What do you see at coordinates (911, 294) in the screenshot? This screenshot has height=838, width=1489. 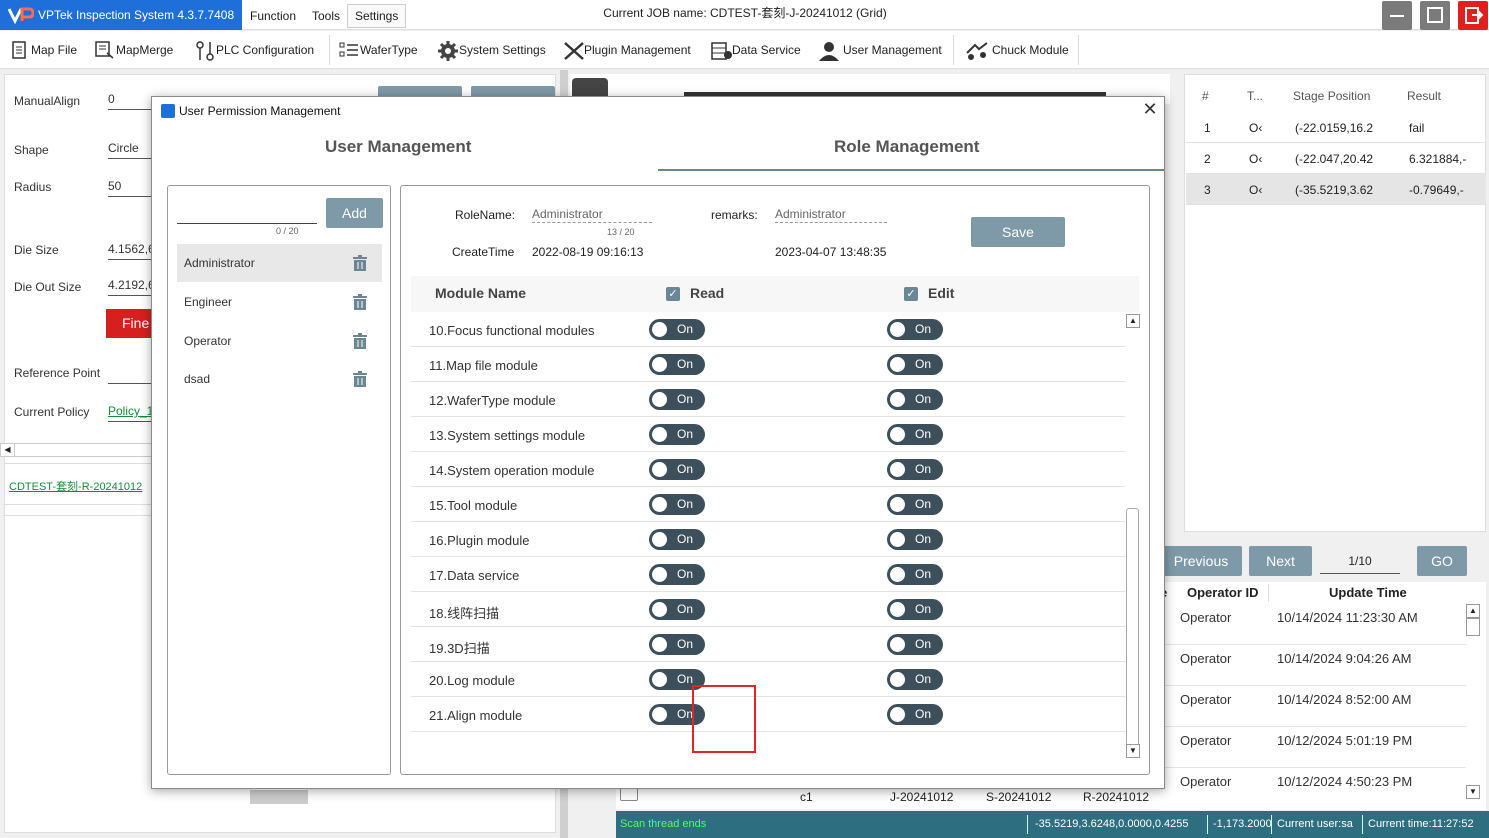 I see `edit-all-checkbox: ✓` at bounding box center [911, 294].